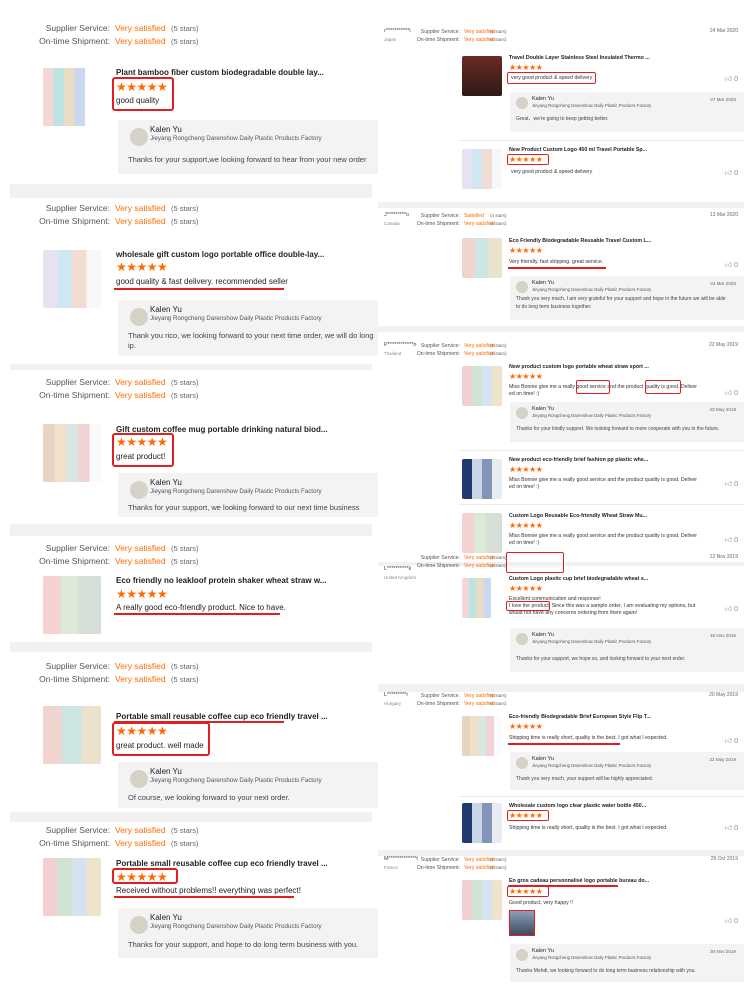 This screenshot has width=750, height=1000. Describe the element at coordinates (522, 923) in the screenshot. I see `review-photo` at that location.